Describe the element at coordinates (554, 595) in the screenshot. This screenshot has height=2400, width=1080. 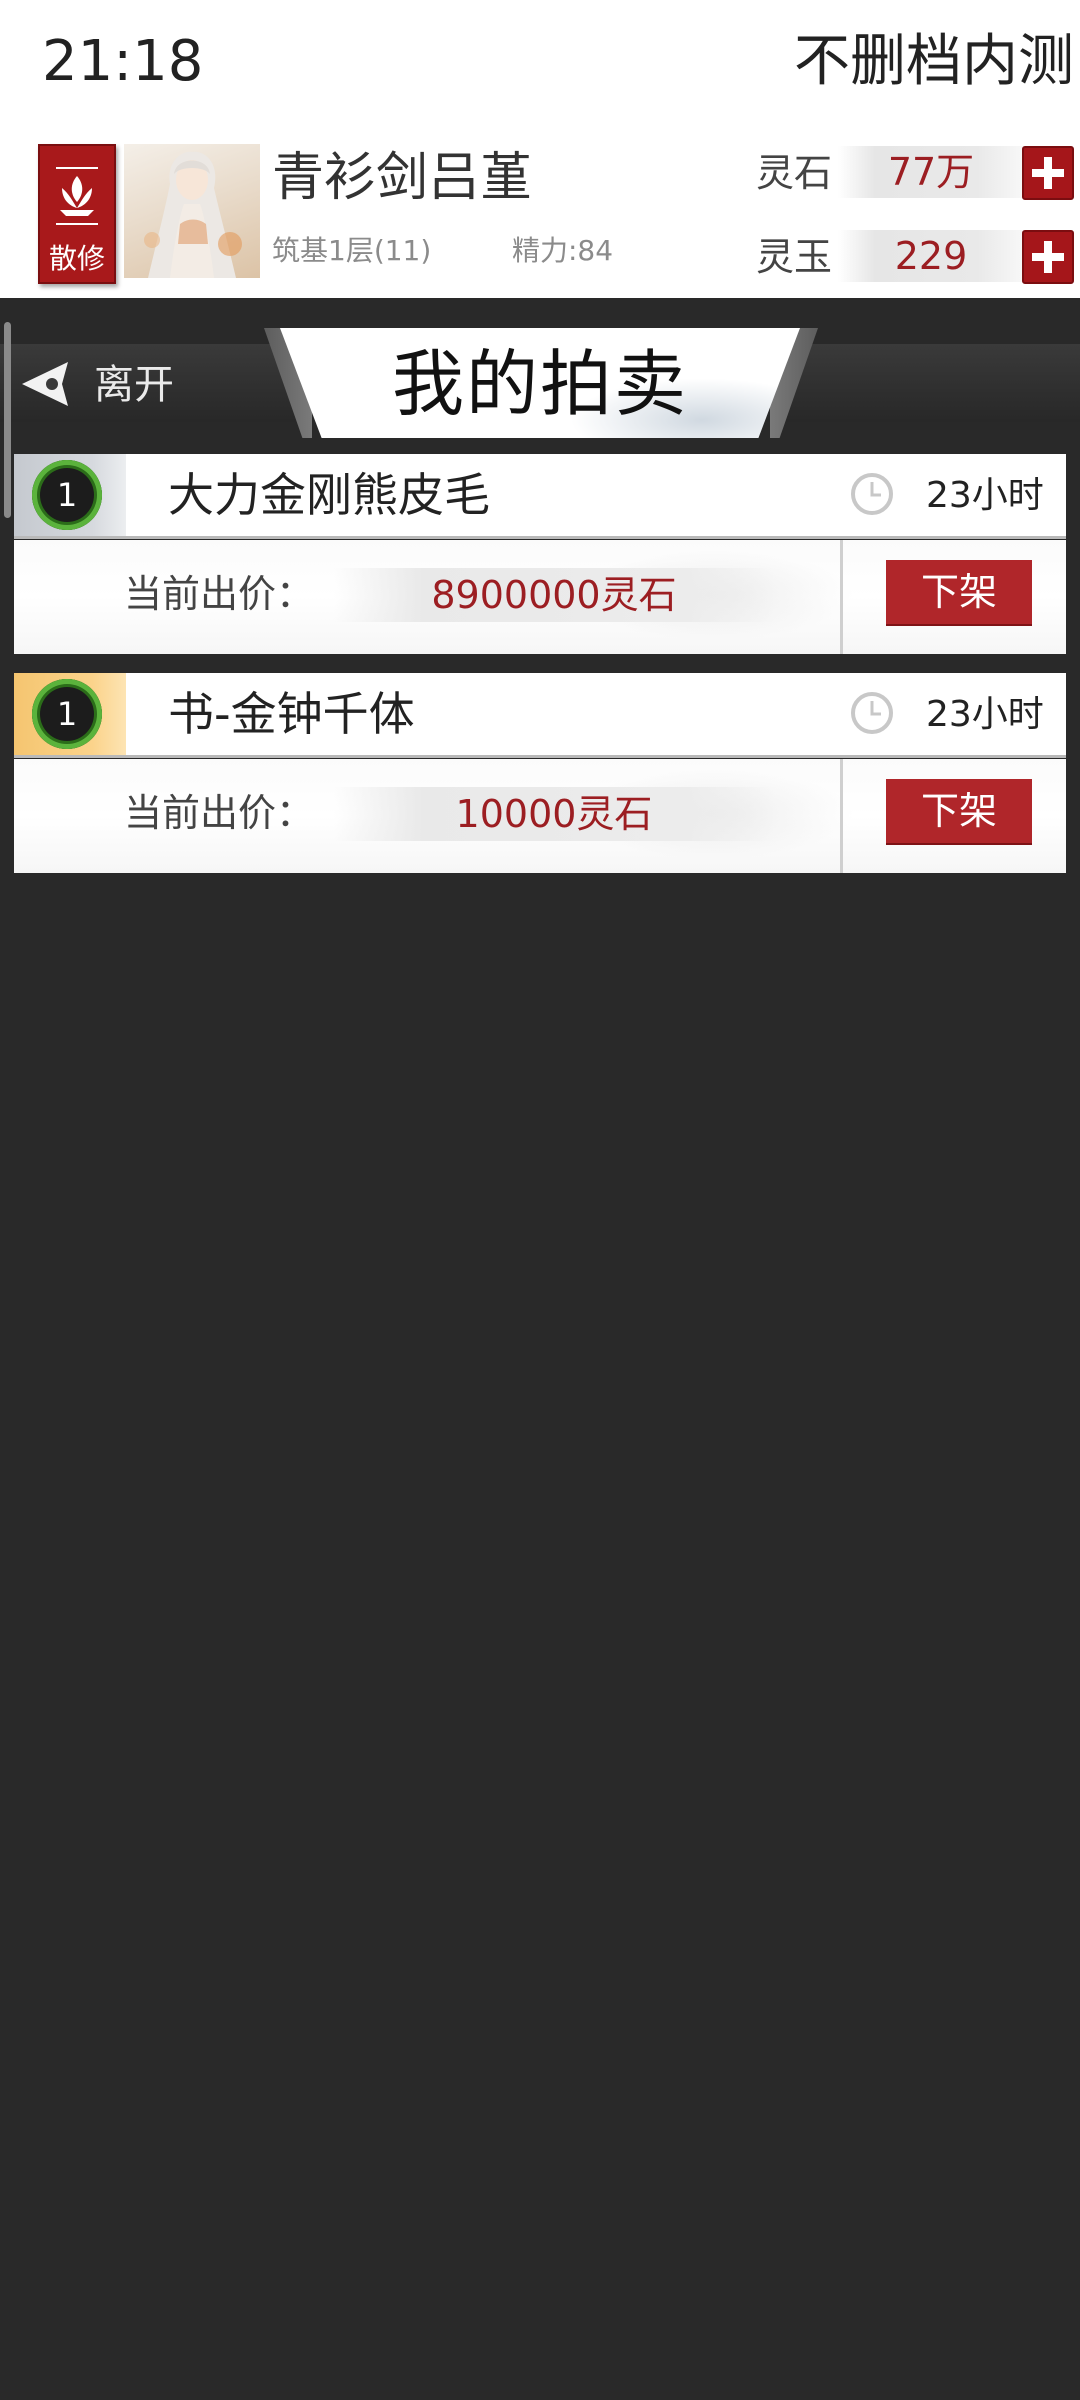
I see `current-bid-value: 8900000灵石` at that location.